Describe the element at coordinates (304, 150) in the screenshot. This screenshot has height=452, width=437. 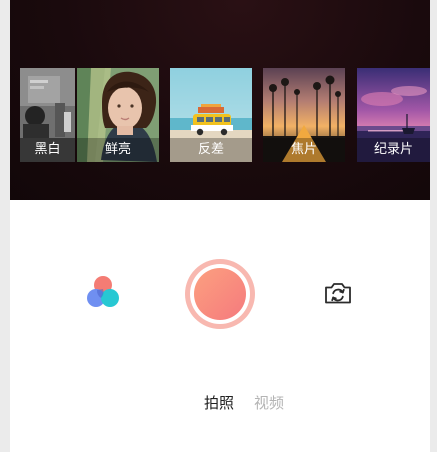
I see `filter-label: 焦片` at that location.